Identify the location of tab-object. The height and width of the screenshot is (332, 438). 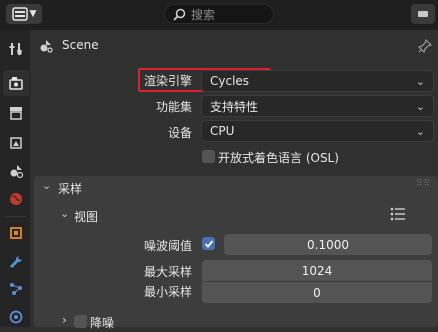
(16, 233).